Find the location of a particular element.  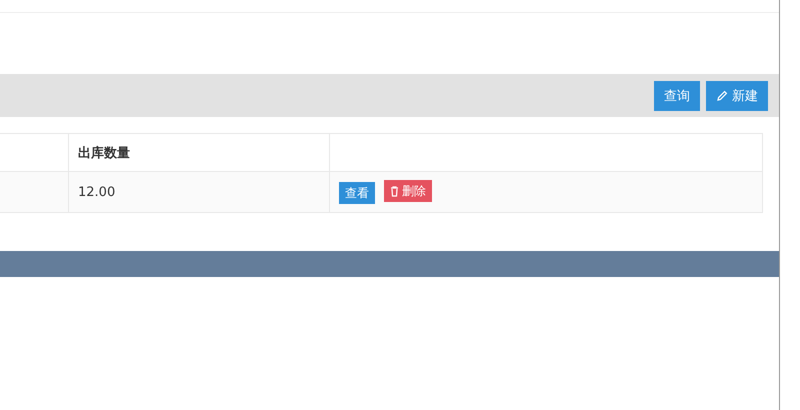

pencil-icon is located at coordinates (722, 96).